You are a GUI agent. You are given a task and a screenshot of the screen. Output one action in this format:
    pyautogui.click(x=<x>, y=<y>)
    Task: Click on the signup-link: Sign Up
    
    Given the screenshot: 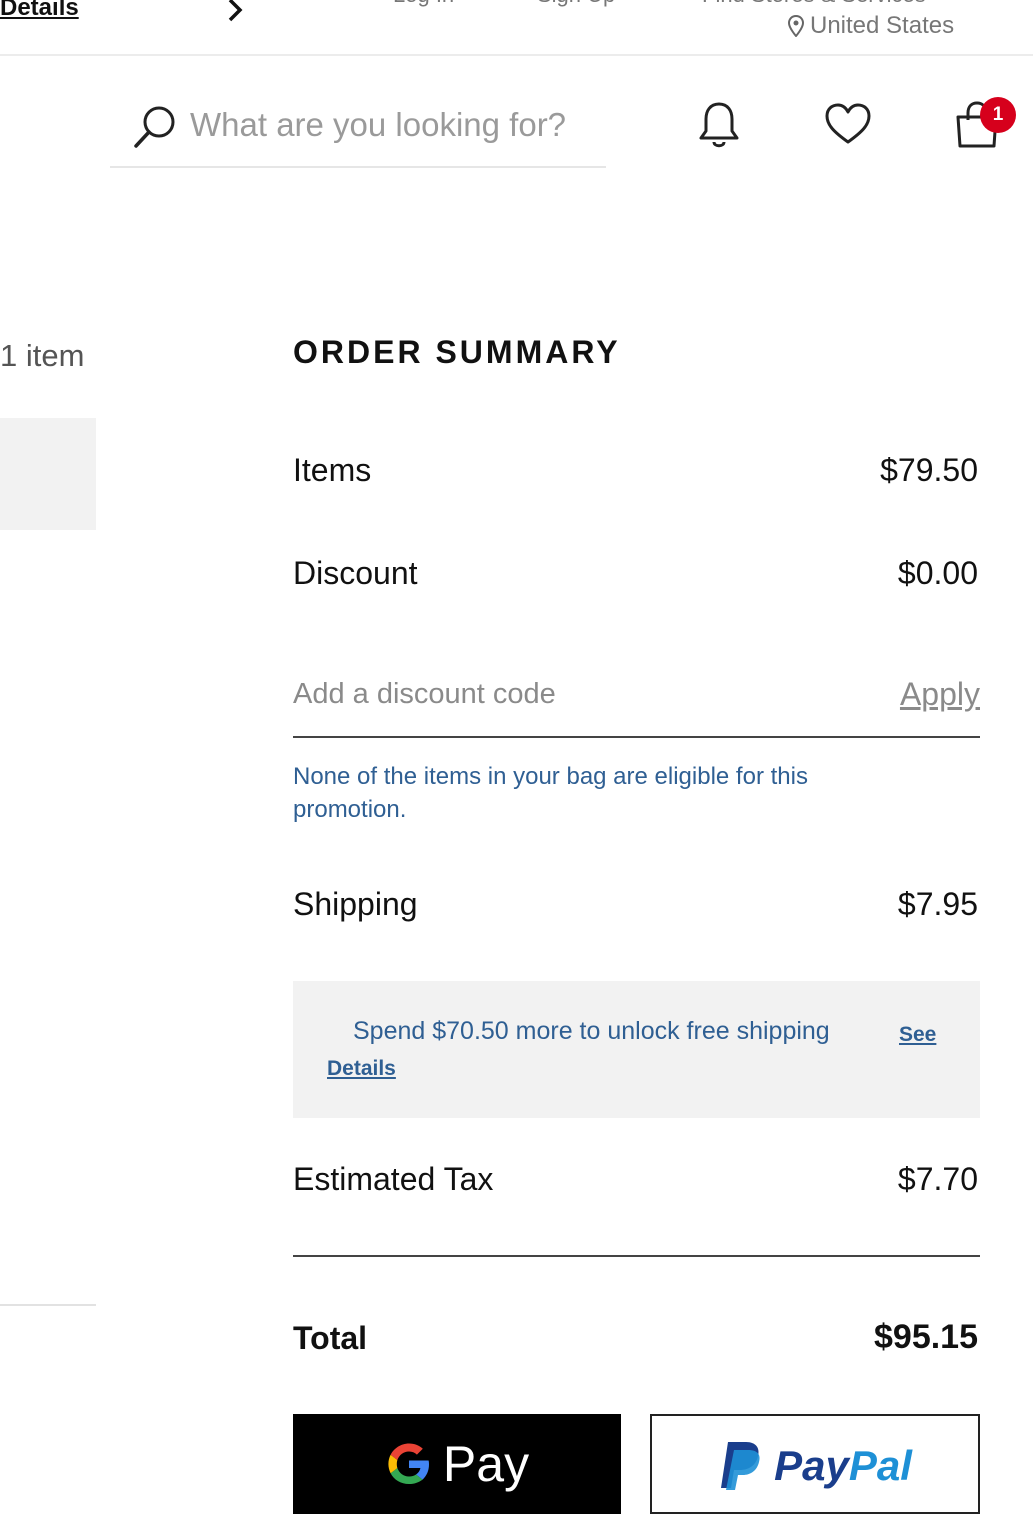 What is the action you would take?
    pyautogui.click(x=576, y=4)
    